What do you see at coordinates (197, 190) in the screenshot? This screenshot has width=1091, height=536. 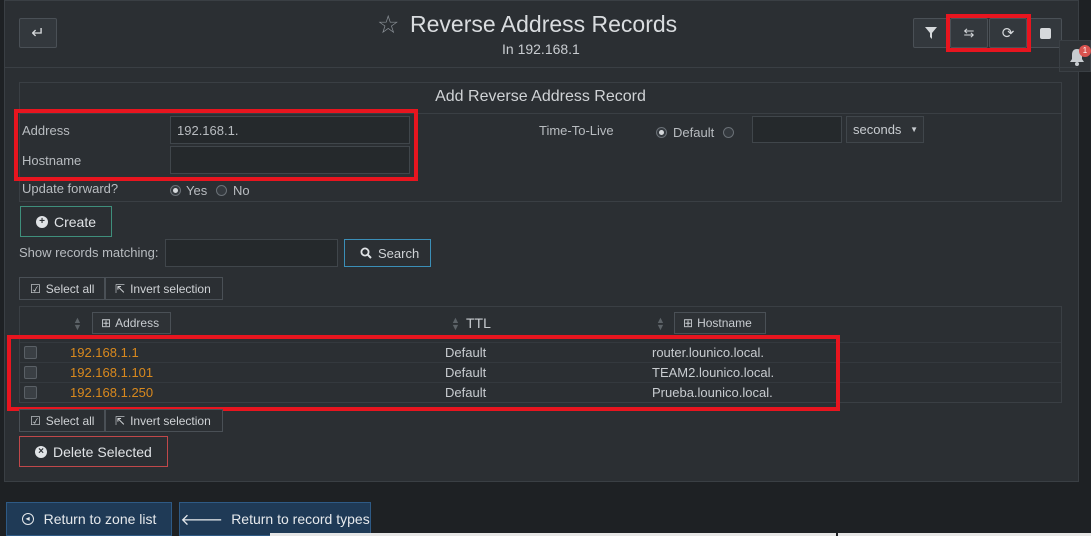 I see `update-forward-yes-label: Yes` at bounding box center [197, 190].